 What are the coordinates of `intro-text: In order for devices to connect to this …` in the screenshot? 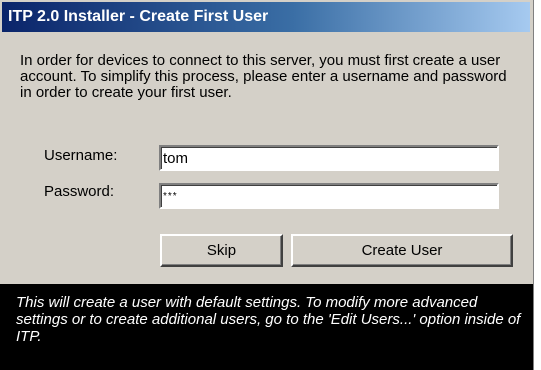 It's located at (263, 76).